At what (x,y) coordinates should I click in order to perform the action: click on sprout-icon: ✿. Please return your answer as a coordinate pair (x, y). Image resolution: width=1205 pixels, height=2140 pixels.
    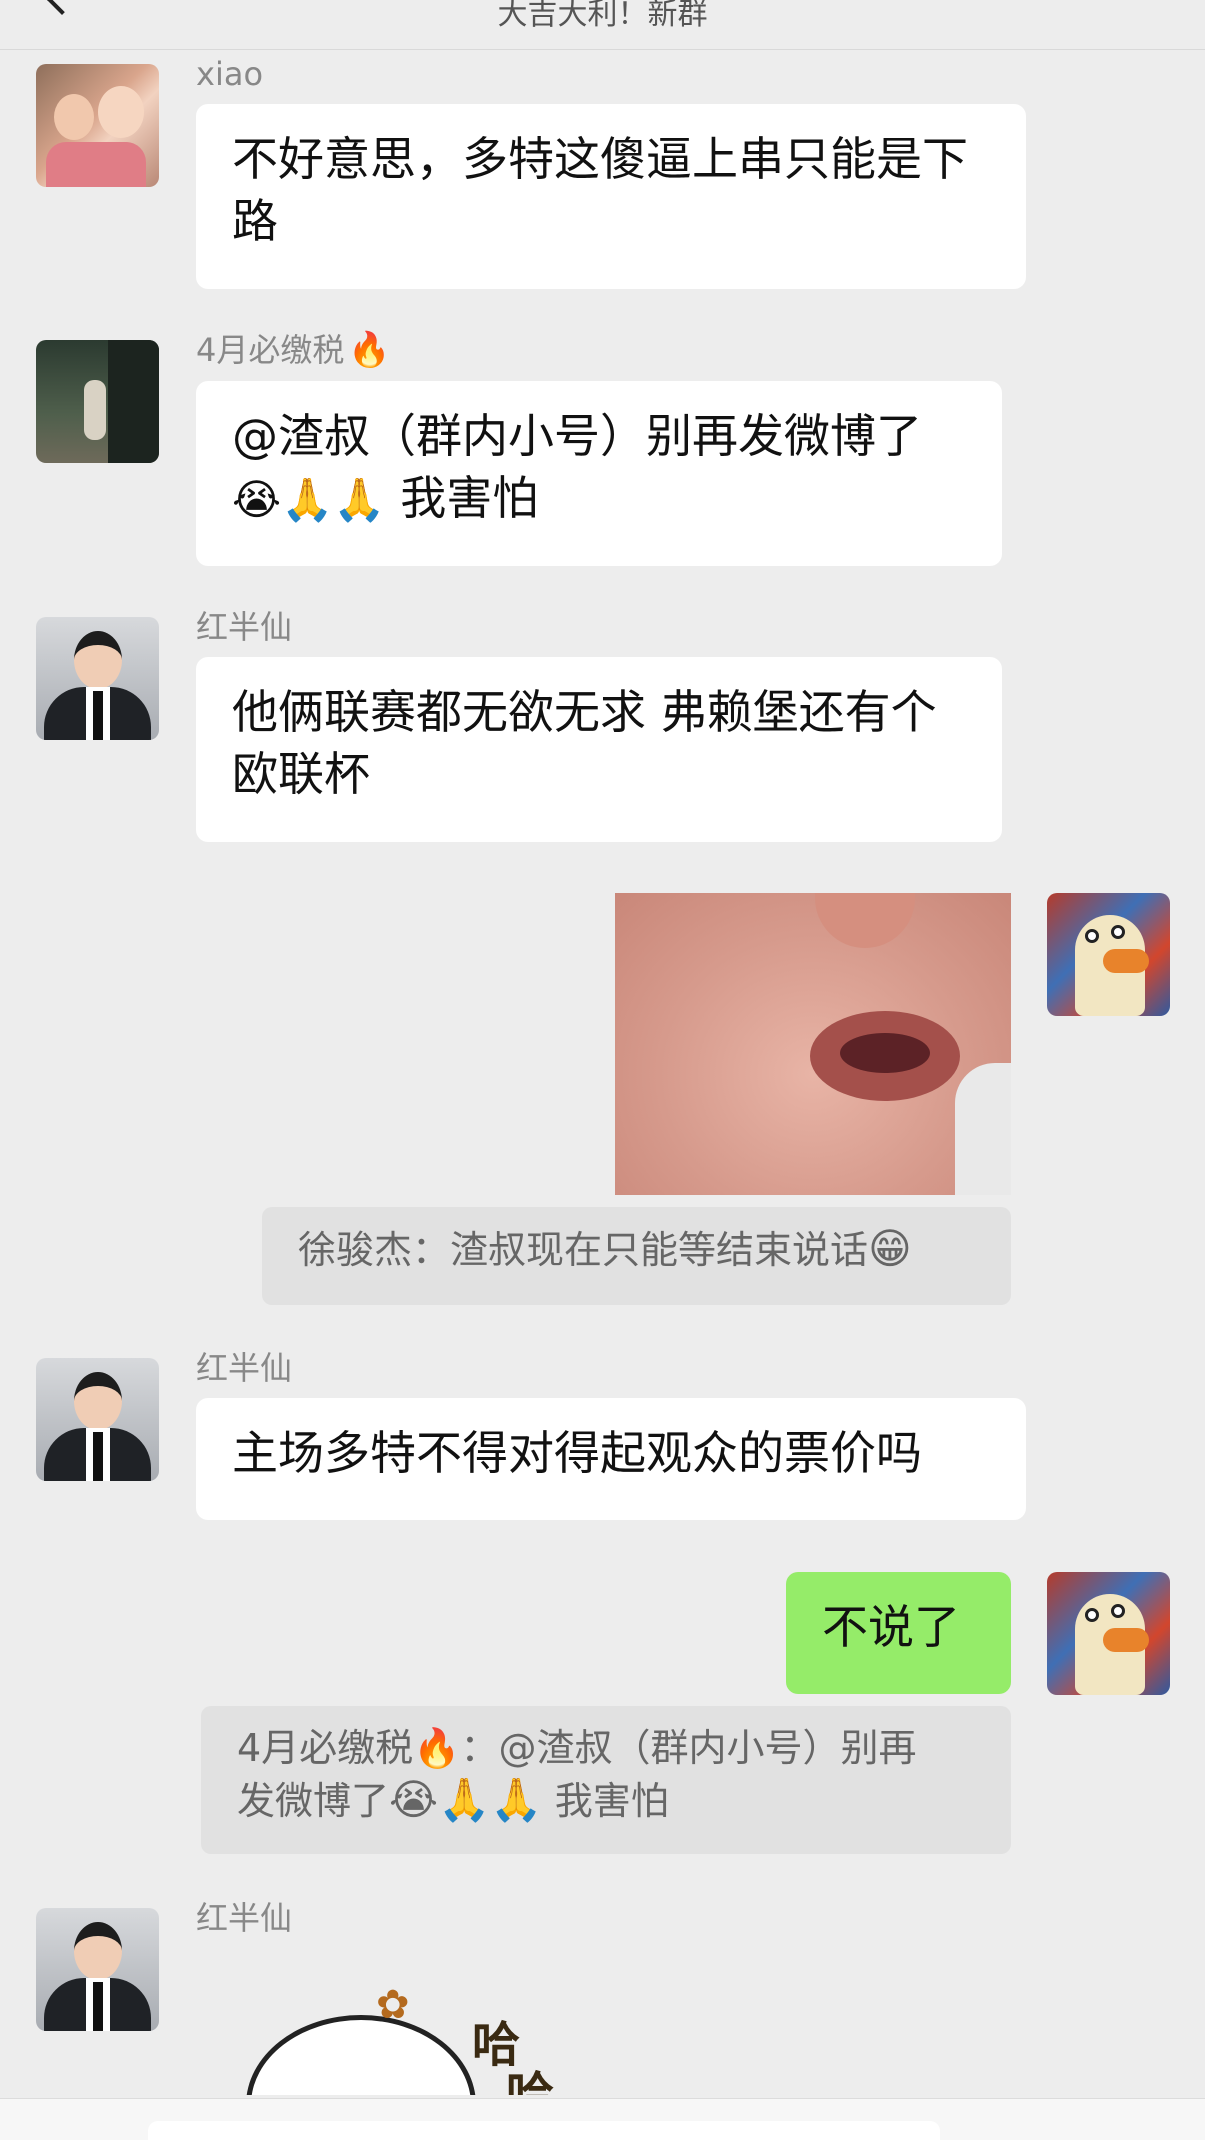
    Looking at the image, I should click on (393, 2006).